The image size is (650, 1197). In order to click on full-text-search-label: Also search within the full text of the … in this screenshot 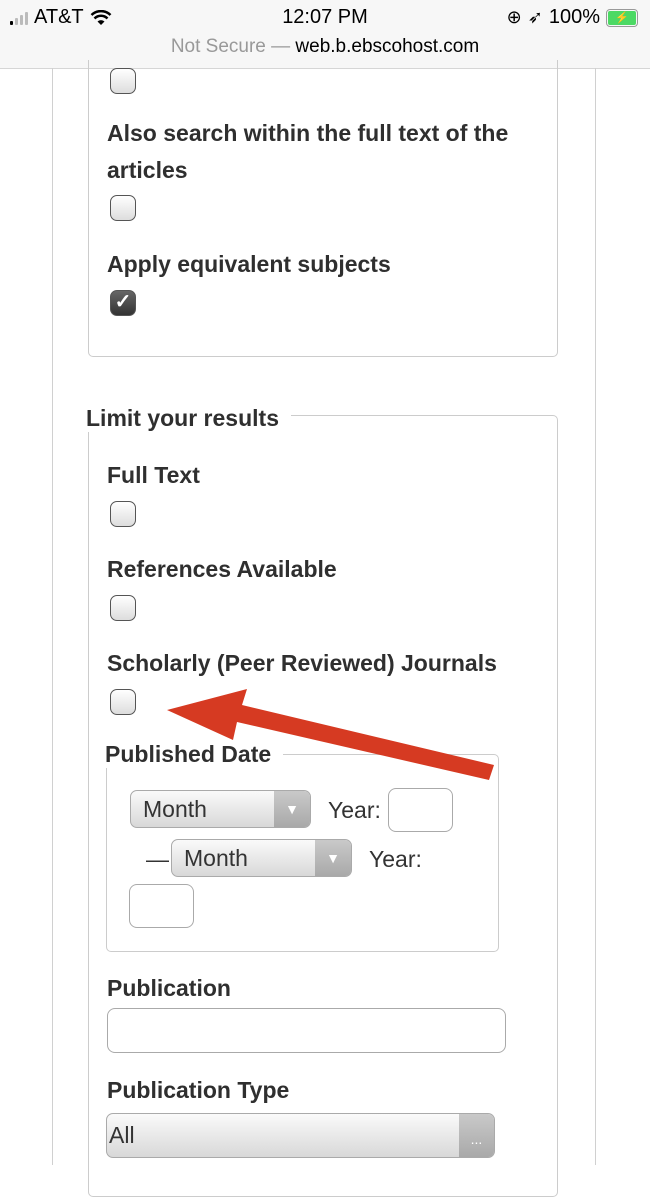, I will do `click(308, 151)`.